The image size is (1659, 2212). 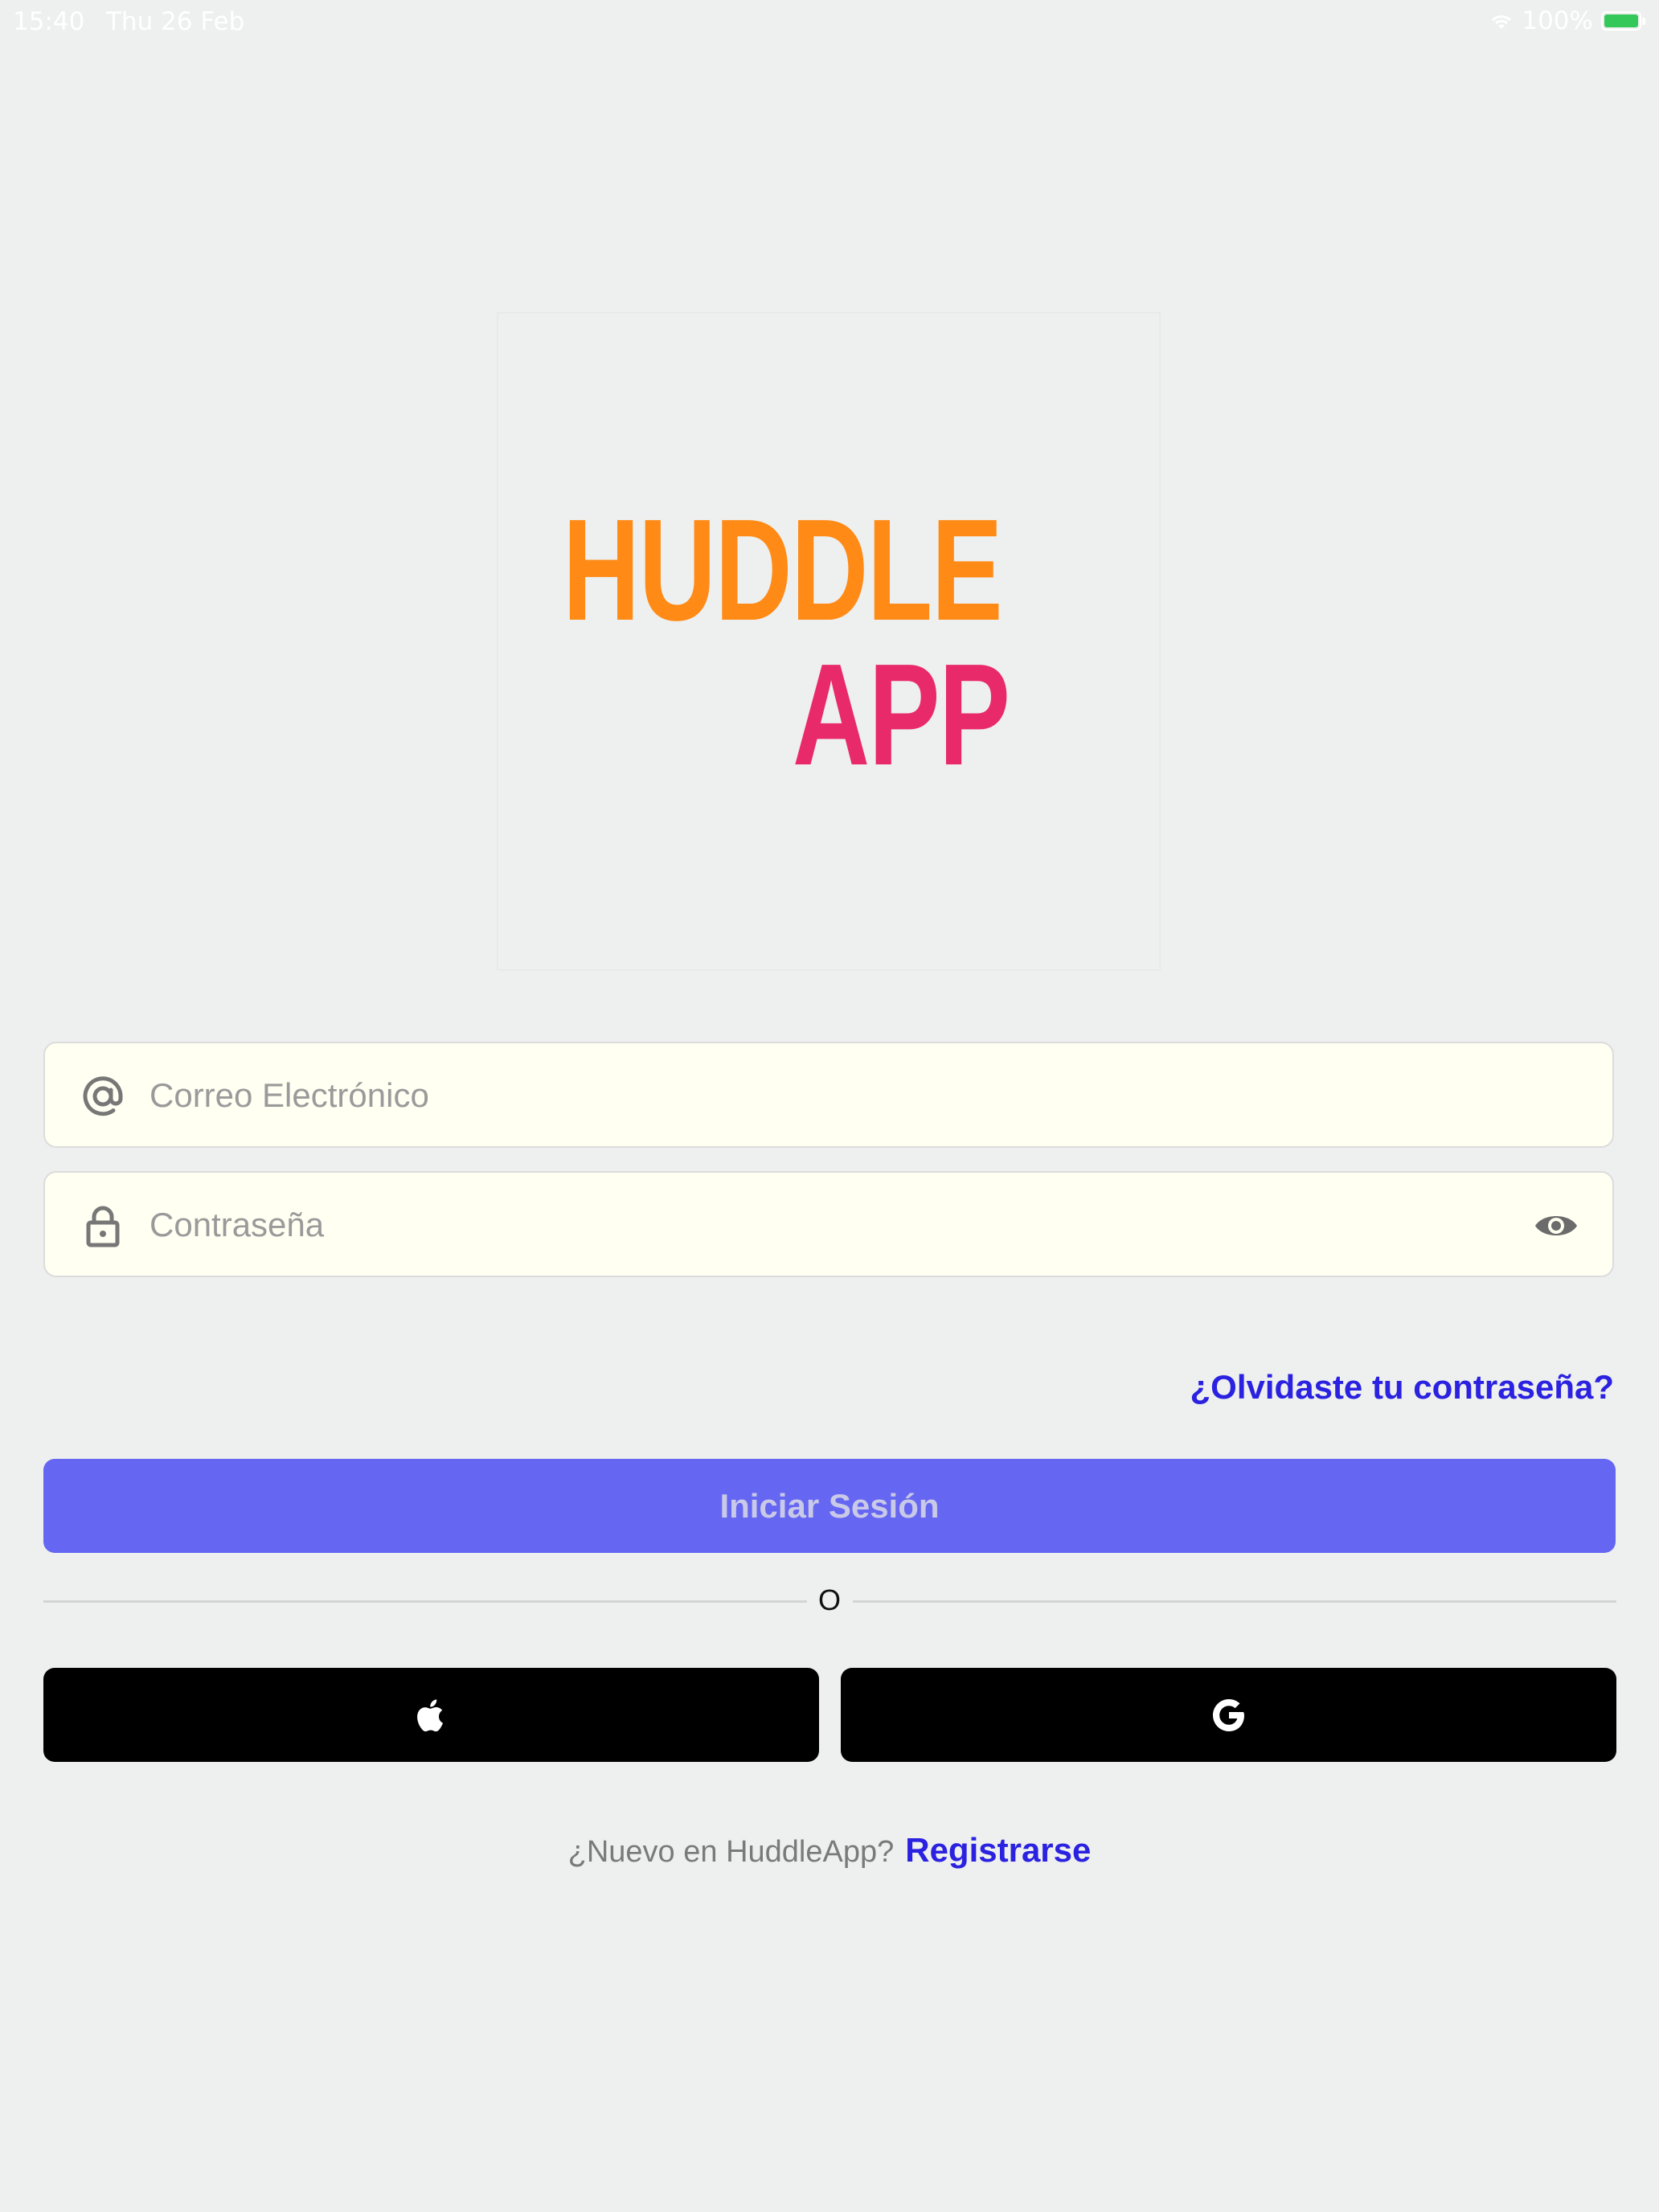 What do you see at coordinates (103, 1226) in the screenshot?
I see `lock-icon` at bounding box center [103, 1226].